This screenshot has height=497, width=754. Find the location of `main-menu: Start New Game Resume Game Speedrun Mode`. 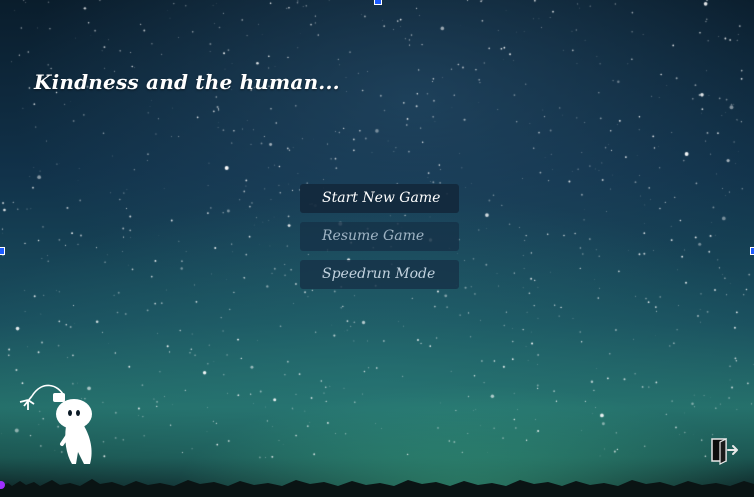

main-menu: Start New Game Resume Game Speedrun Mode is located at coordinates (379, 241).